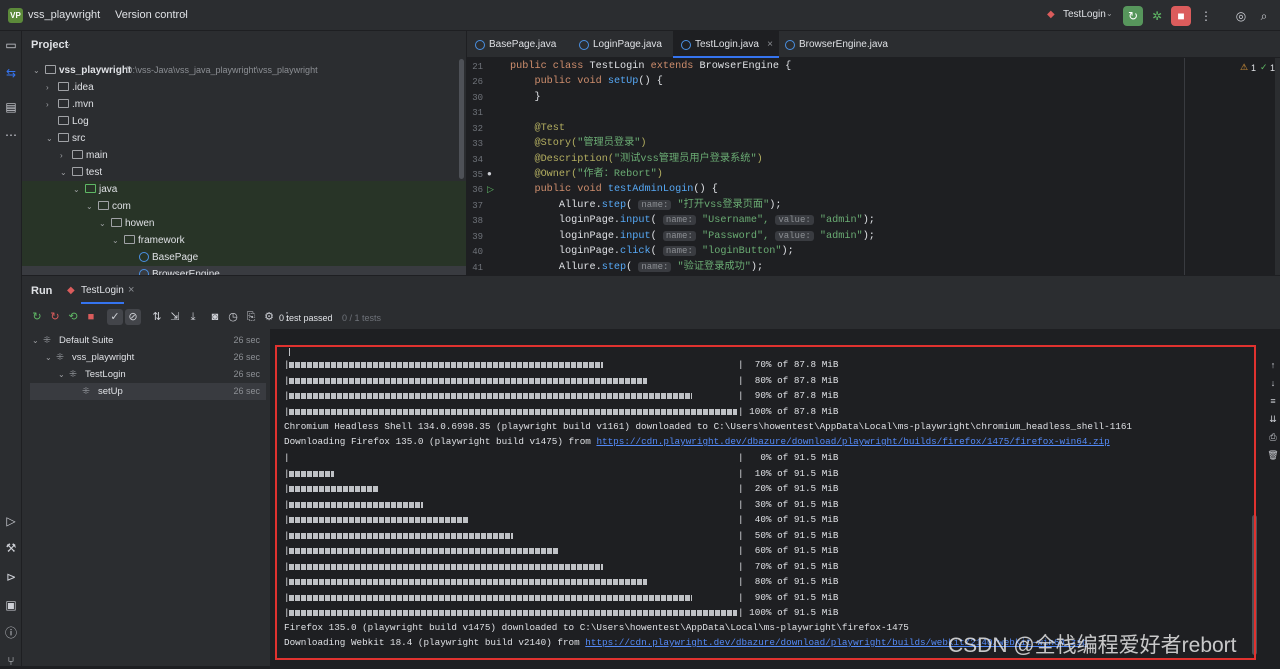 This screenshot has width=1280, height=669. What do you see at coordinates (1133, 16) in the screenshot?
I see `rerun-button: ↻` at bounding box center [1133, 16].